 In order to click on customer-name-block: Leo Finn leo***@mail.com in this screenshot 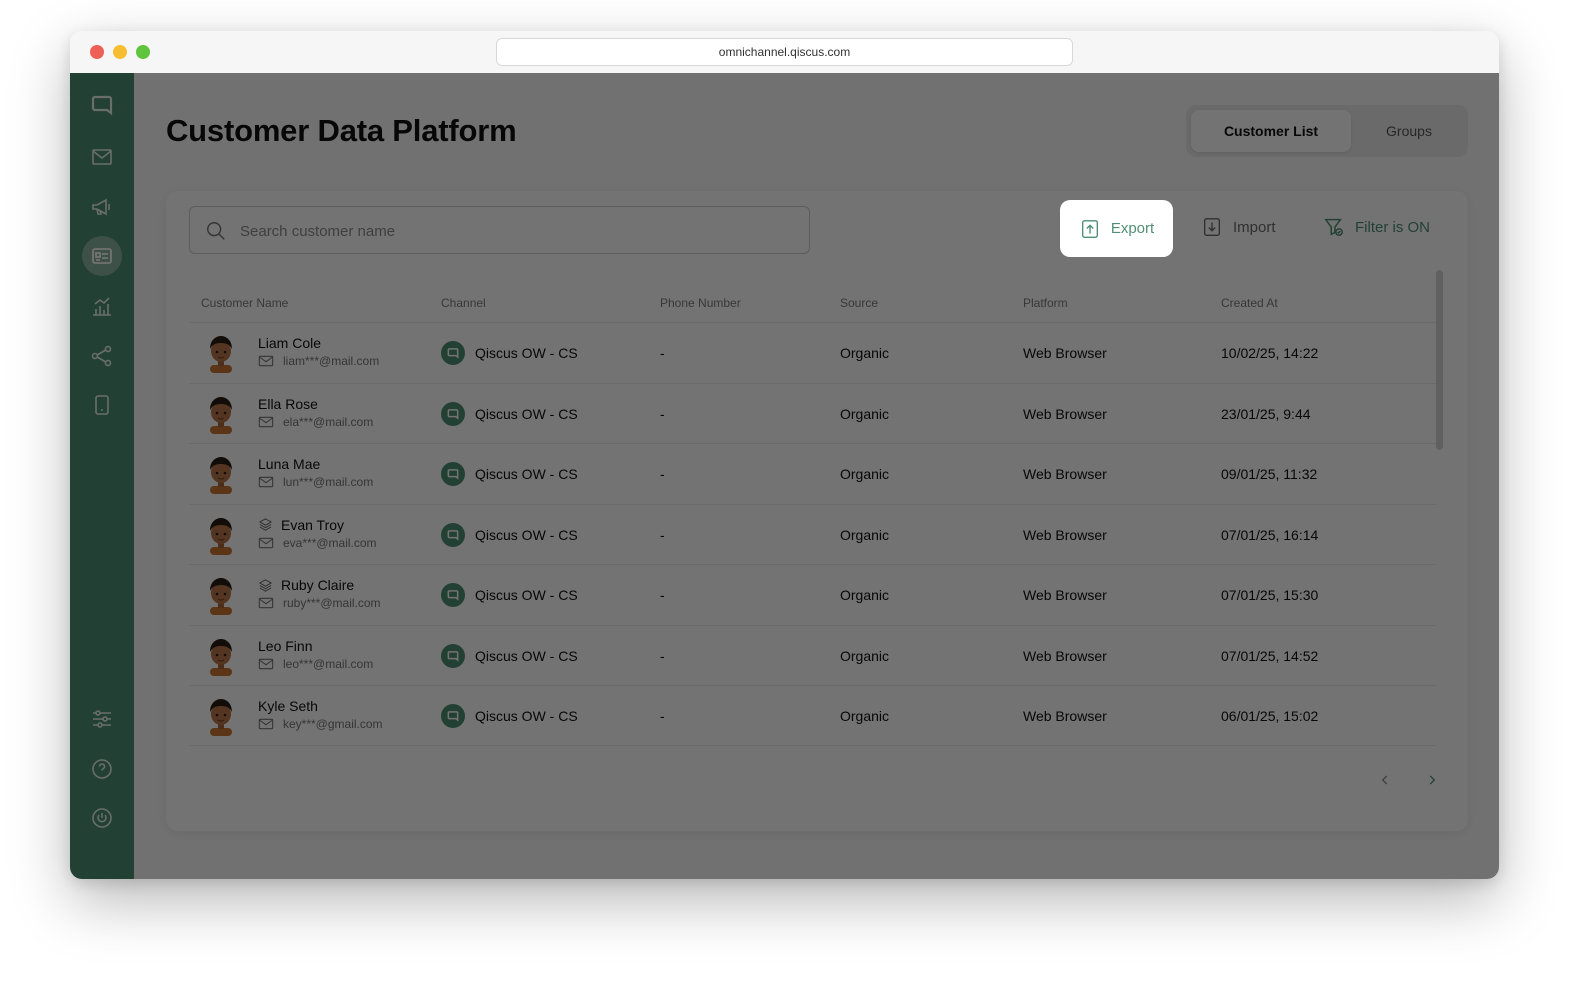, I will do `click(315, 654)`.